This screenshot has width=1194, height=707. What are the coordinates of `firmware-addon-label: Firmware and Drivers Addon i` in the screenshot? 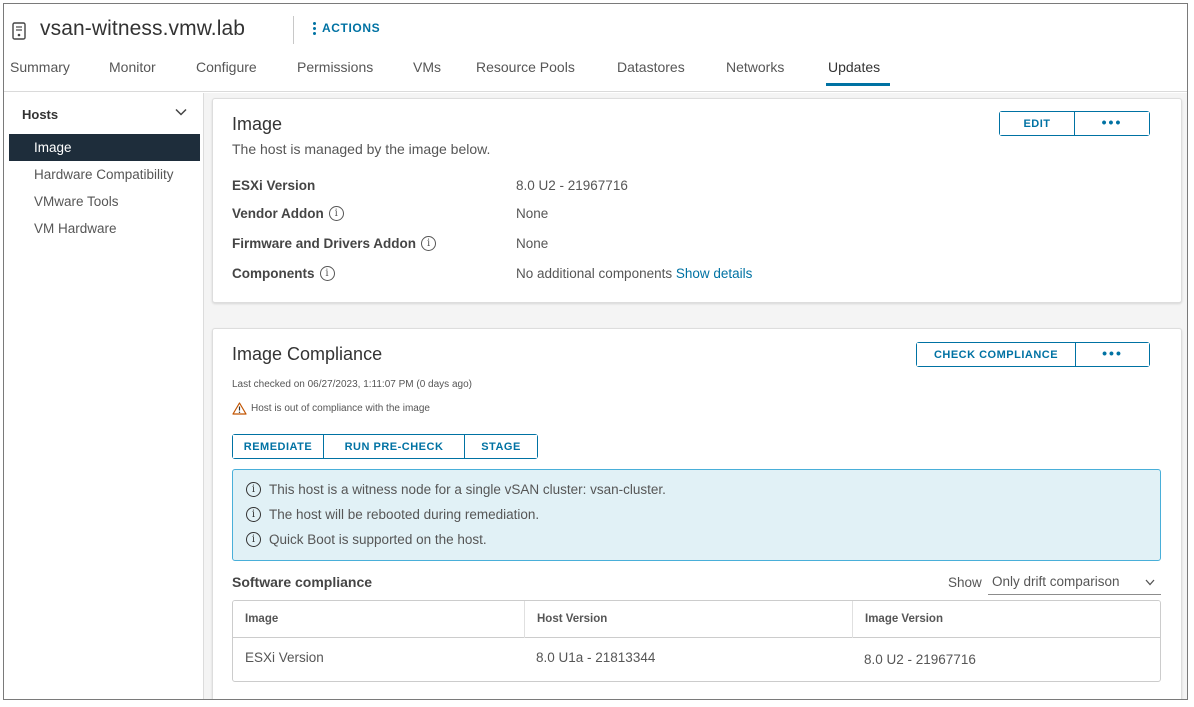 It's located at (334, 243).